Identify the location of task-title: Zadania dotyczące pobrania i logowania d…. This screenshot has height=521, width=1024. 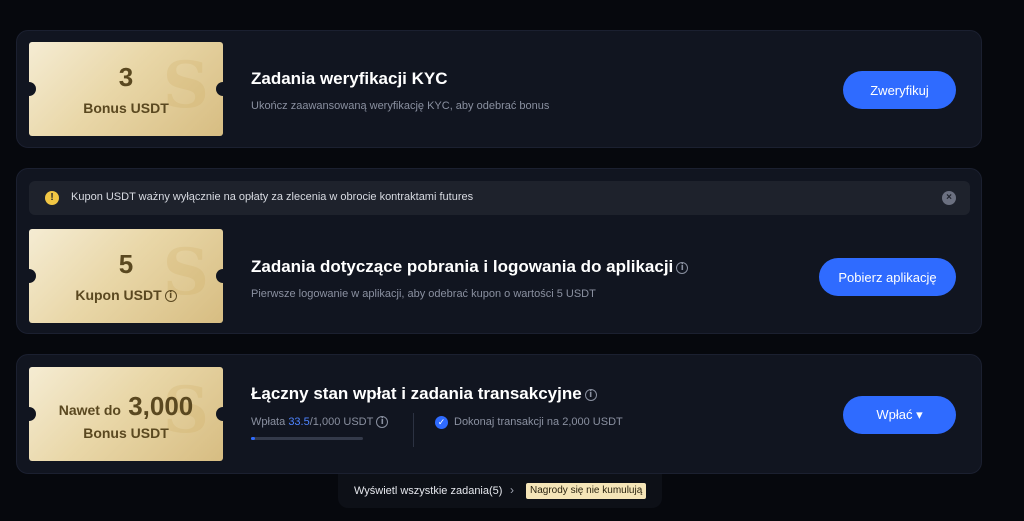
(462, 266).